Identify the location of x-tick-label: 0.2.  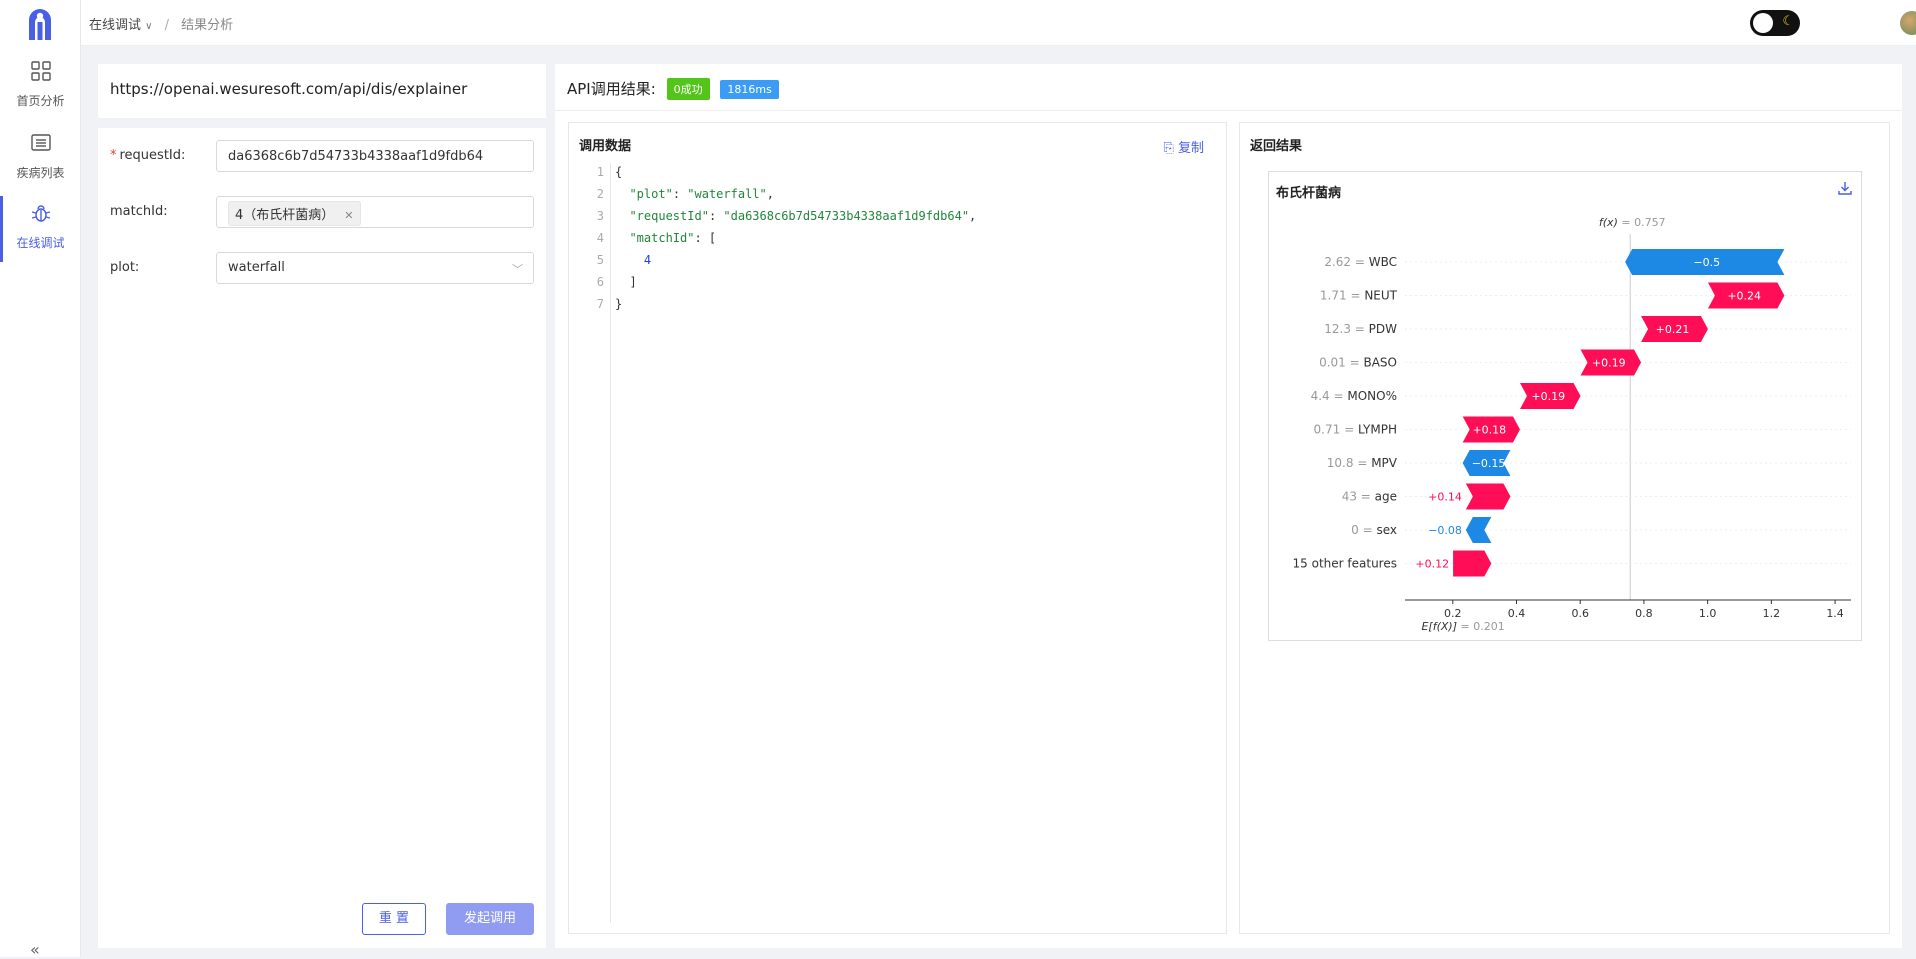
(1453, 613).